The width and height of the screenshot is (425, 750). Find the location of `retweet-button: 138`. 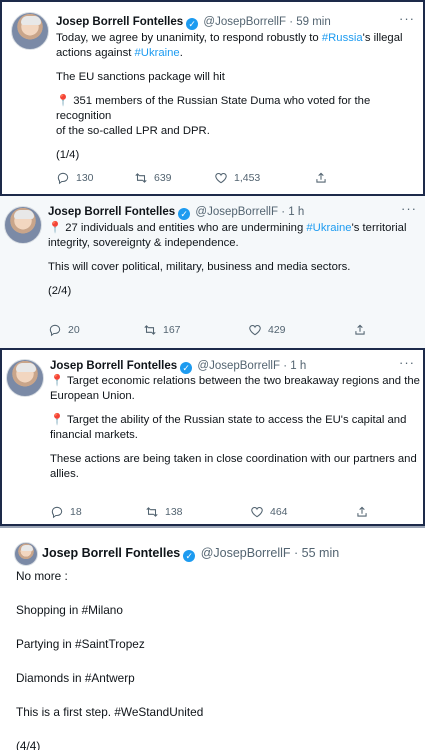

retweet-button: 138 is located at coordinates (197, 512).